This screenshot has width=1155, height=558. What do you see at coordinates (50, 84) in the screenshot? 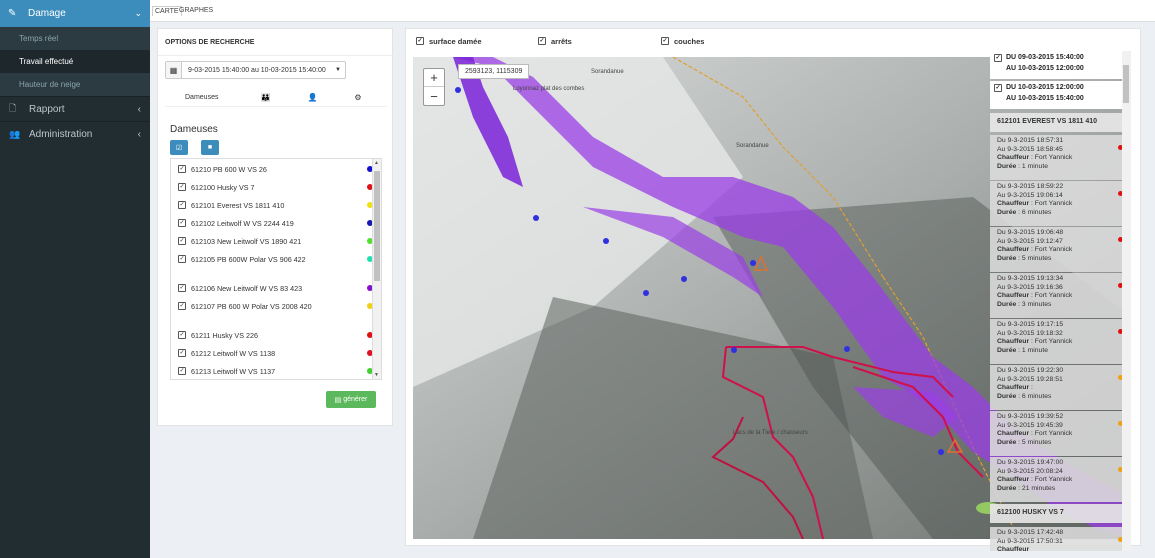
I see `sidebar-item-label: Hauteur de neige` at bounding box center [50, 84].